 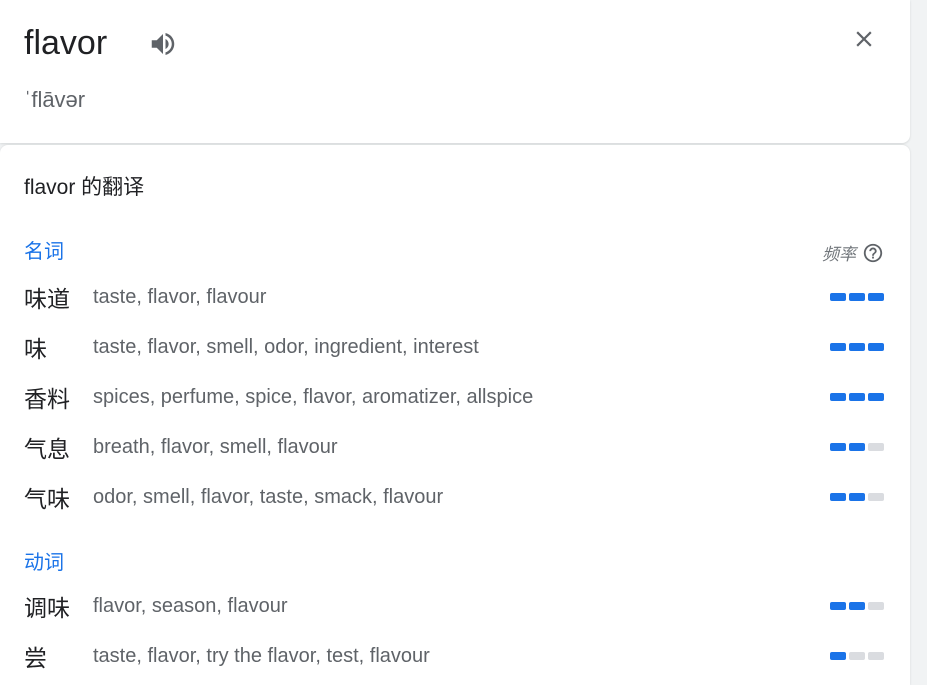 I want to click on translation-term: 味, so click(x=35, y=349).